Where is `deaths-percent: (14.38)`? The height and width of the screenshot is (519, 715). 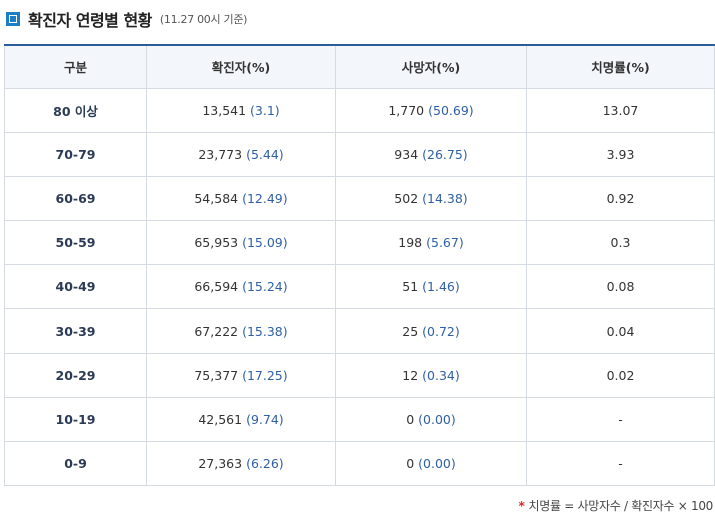 deaths-percent: (14.38) is located at coordinates (445, 198).